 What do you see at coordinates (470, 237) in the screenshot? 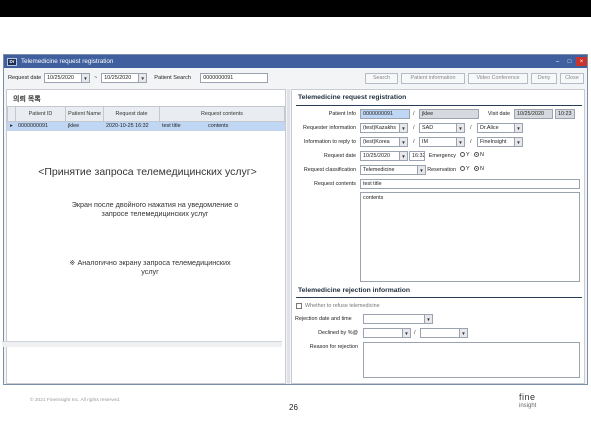
I see `request-contents-textarea: contents` at bounding box center [470, 237].